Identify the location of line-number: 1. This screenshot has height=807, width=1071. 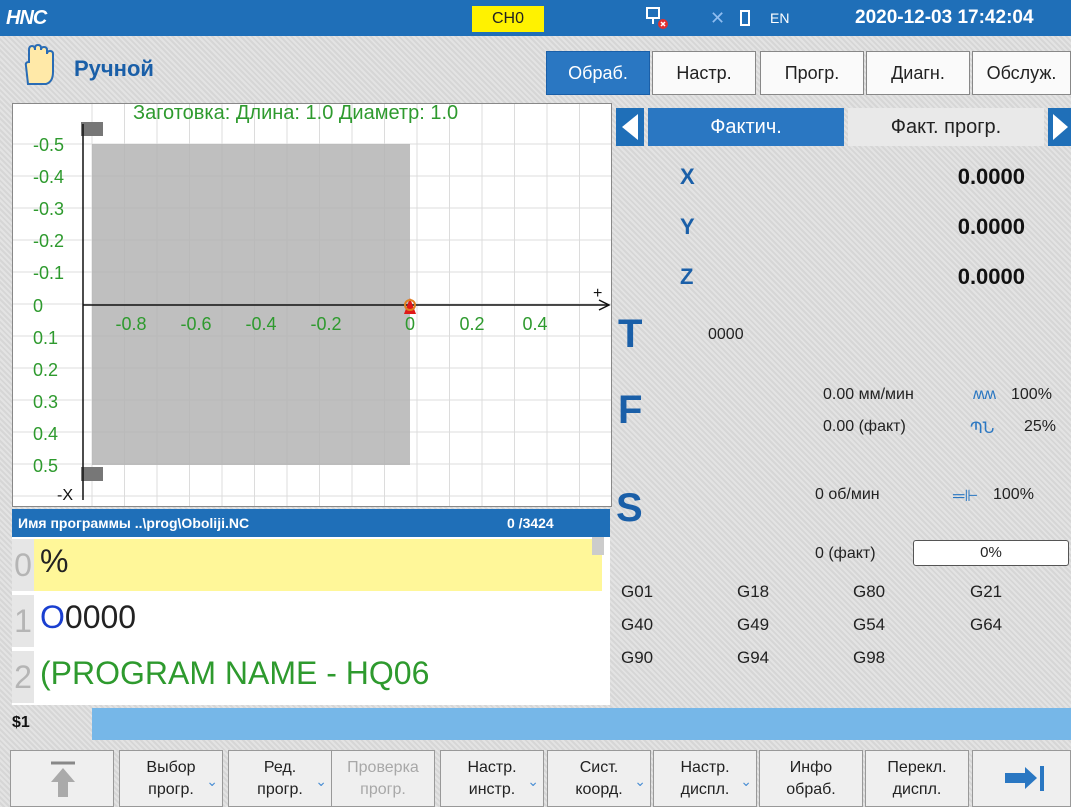
(23, 621).